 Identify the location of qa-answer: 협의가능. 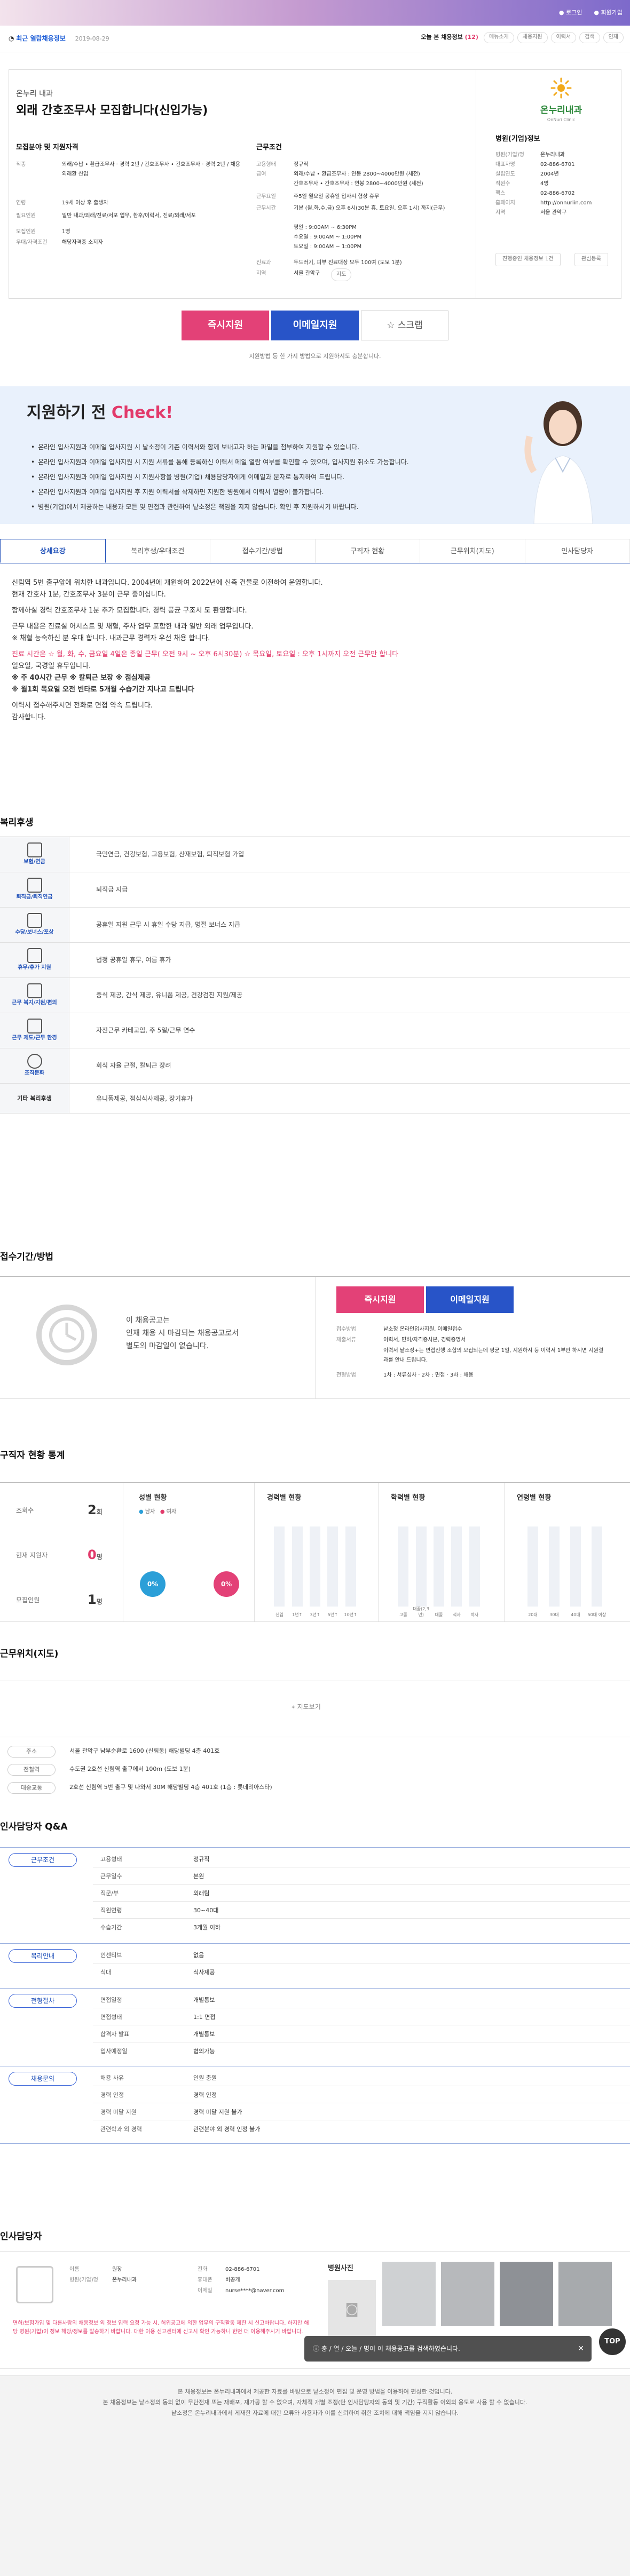
(204, 2051).